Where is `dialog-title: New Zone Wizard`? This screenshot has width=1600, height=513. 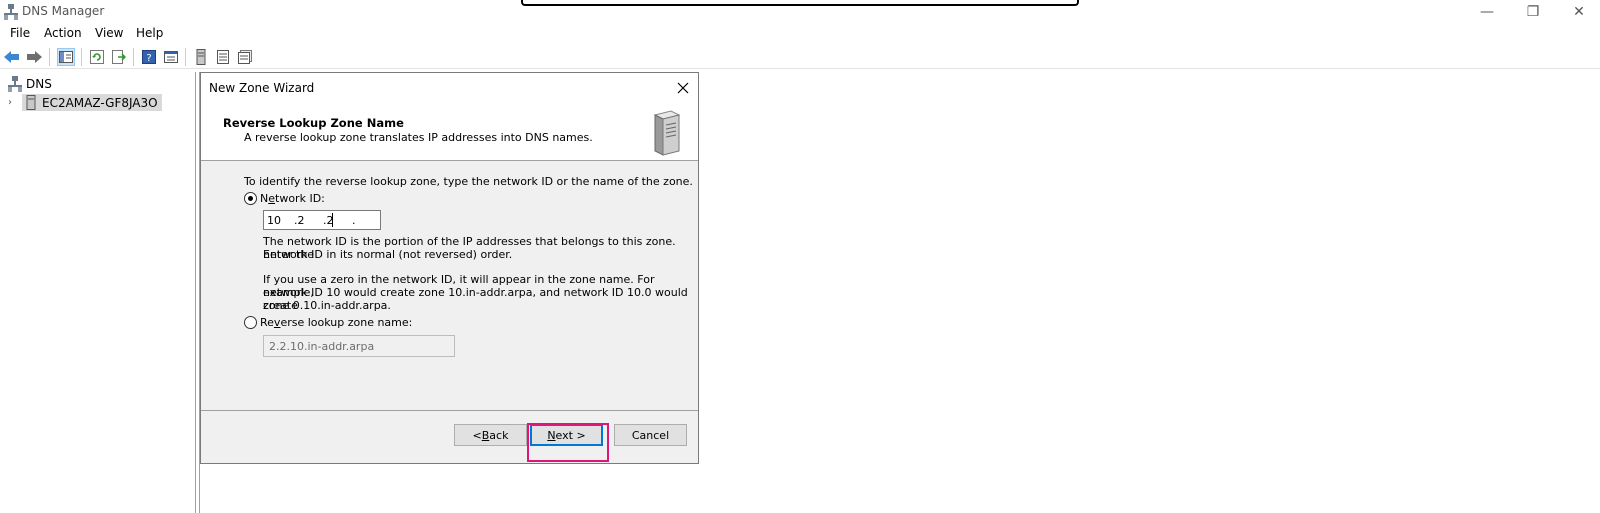
dialog-title: New Zone Wizard is located at coordinates (262, 88).